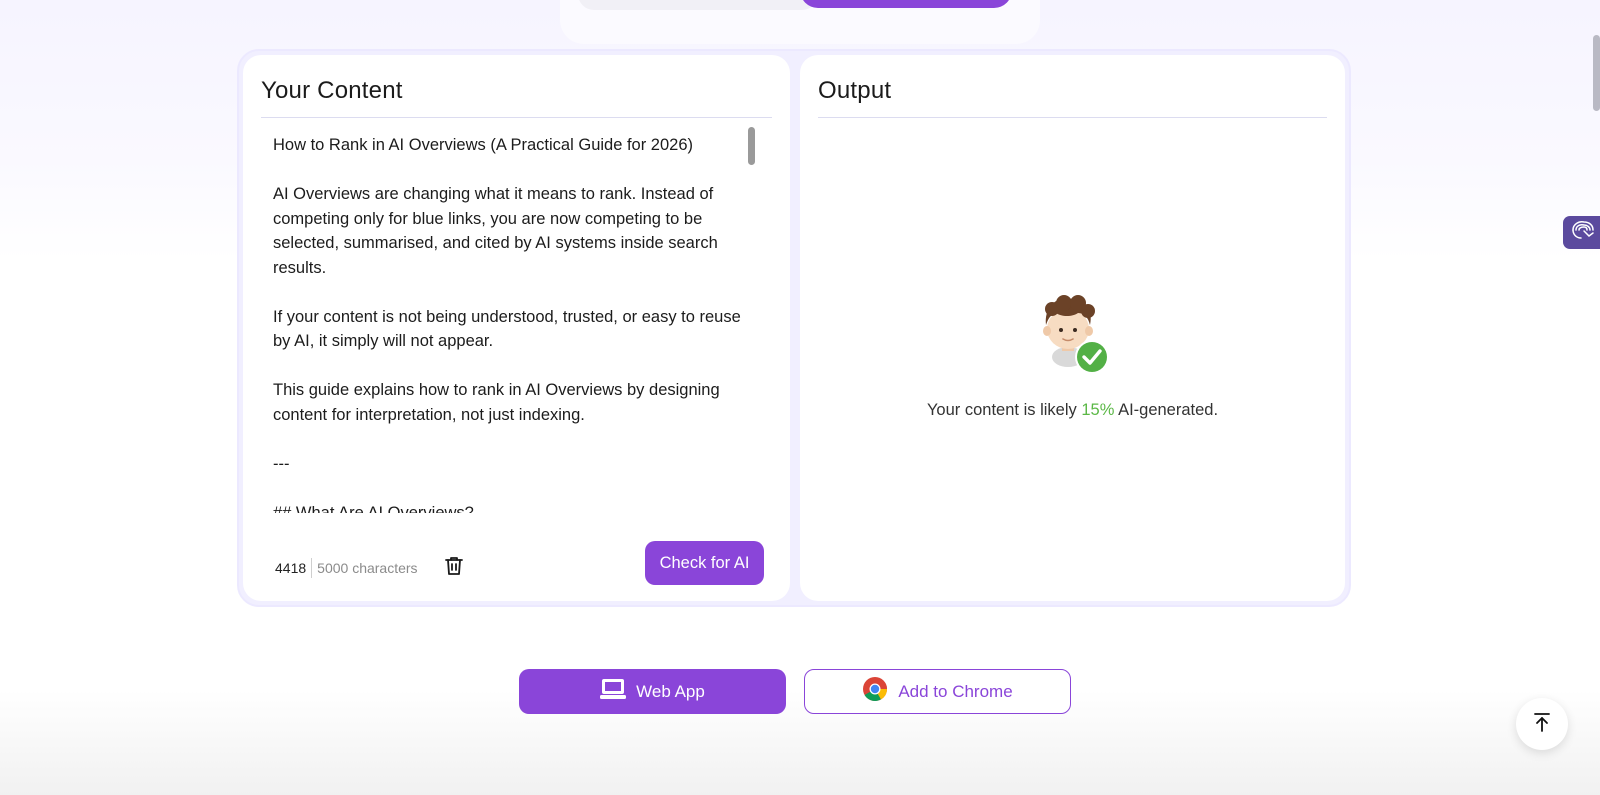  I want to click on check-for-ai-button: Check for AI, so click(704, 563).